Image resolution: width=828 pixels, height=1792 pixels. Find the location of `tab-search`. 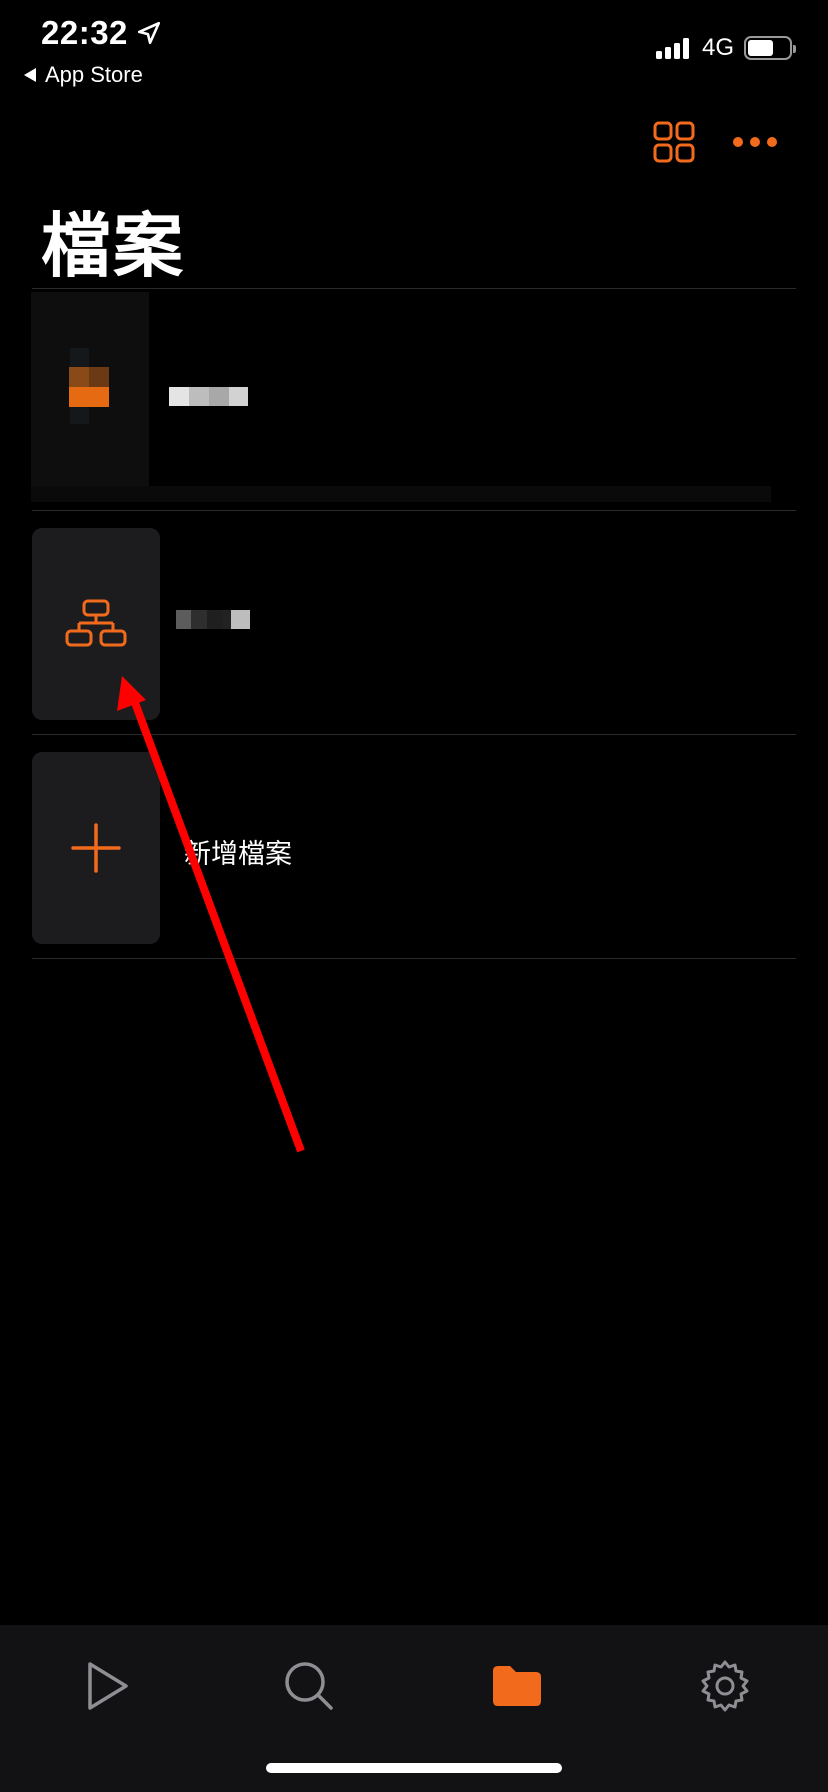

tab-search is located at coordinates (309, 1686).